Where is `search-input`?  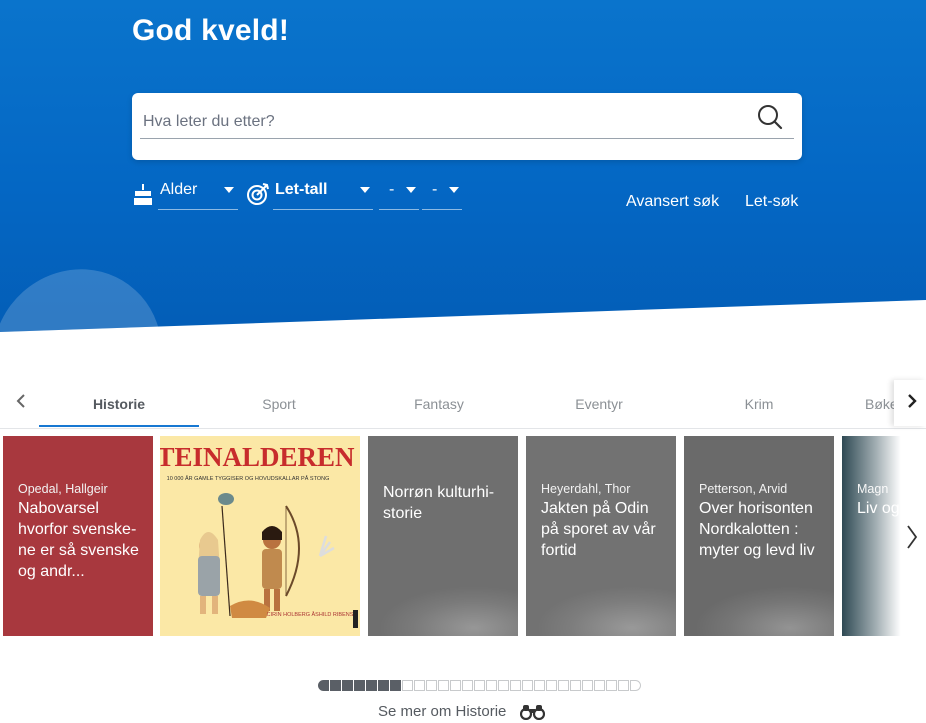 search-input is located at coordinates (467, 122).